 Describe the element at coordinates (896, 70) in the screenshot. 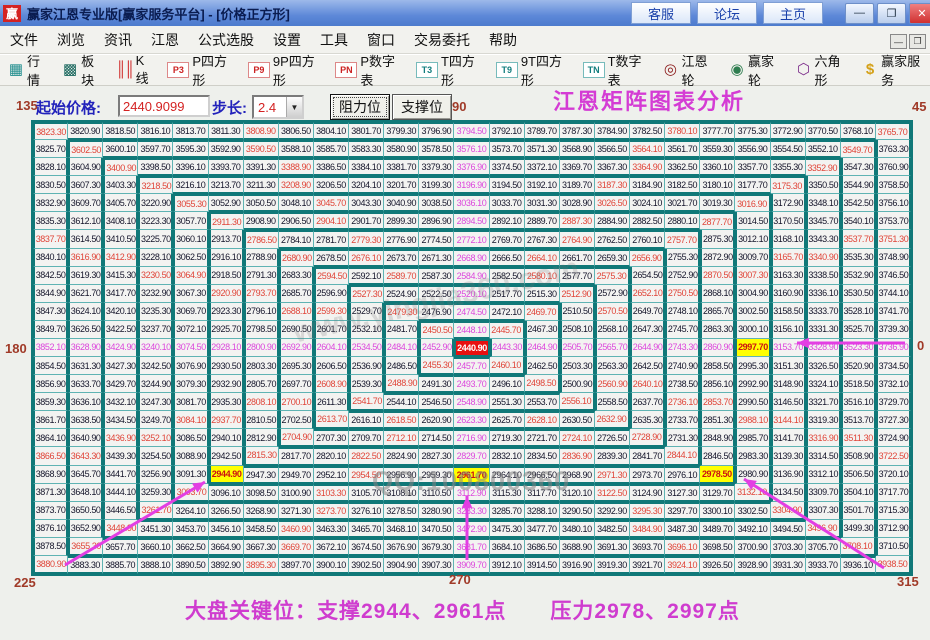

I see `toolbar-button-赢家服务: $ 赢家服务` at that location.